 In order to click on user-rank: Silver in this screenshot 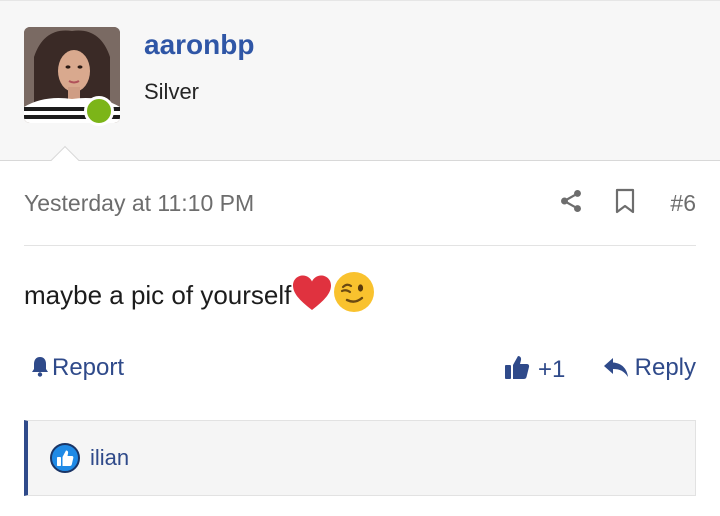, I will do `click(172, 91)`.